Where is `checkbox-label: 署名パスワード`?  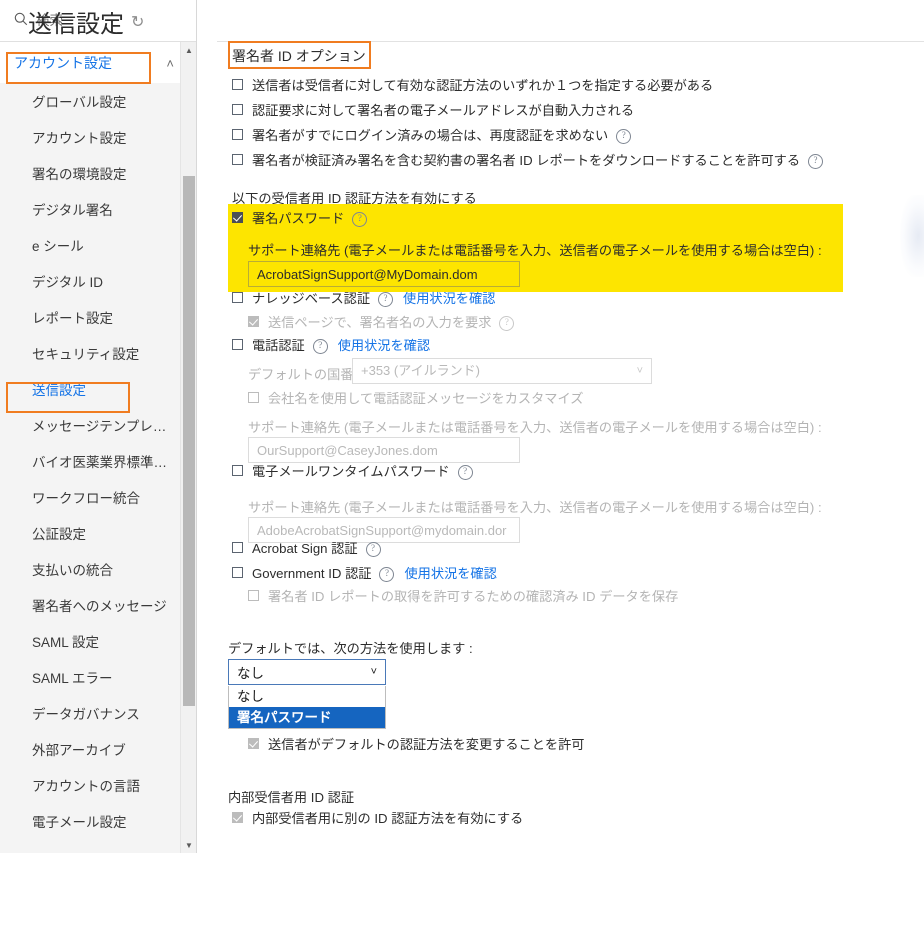 checkbox-label: 署名パスワード is located at coordinates (298, 218).